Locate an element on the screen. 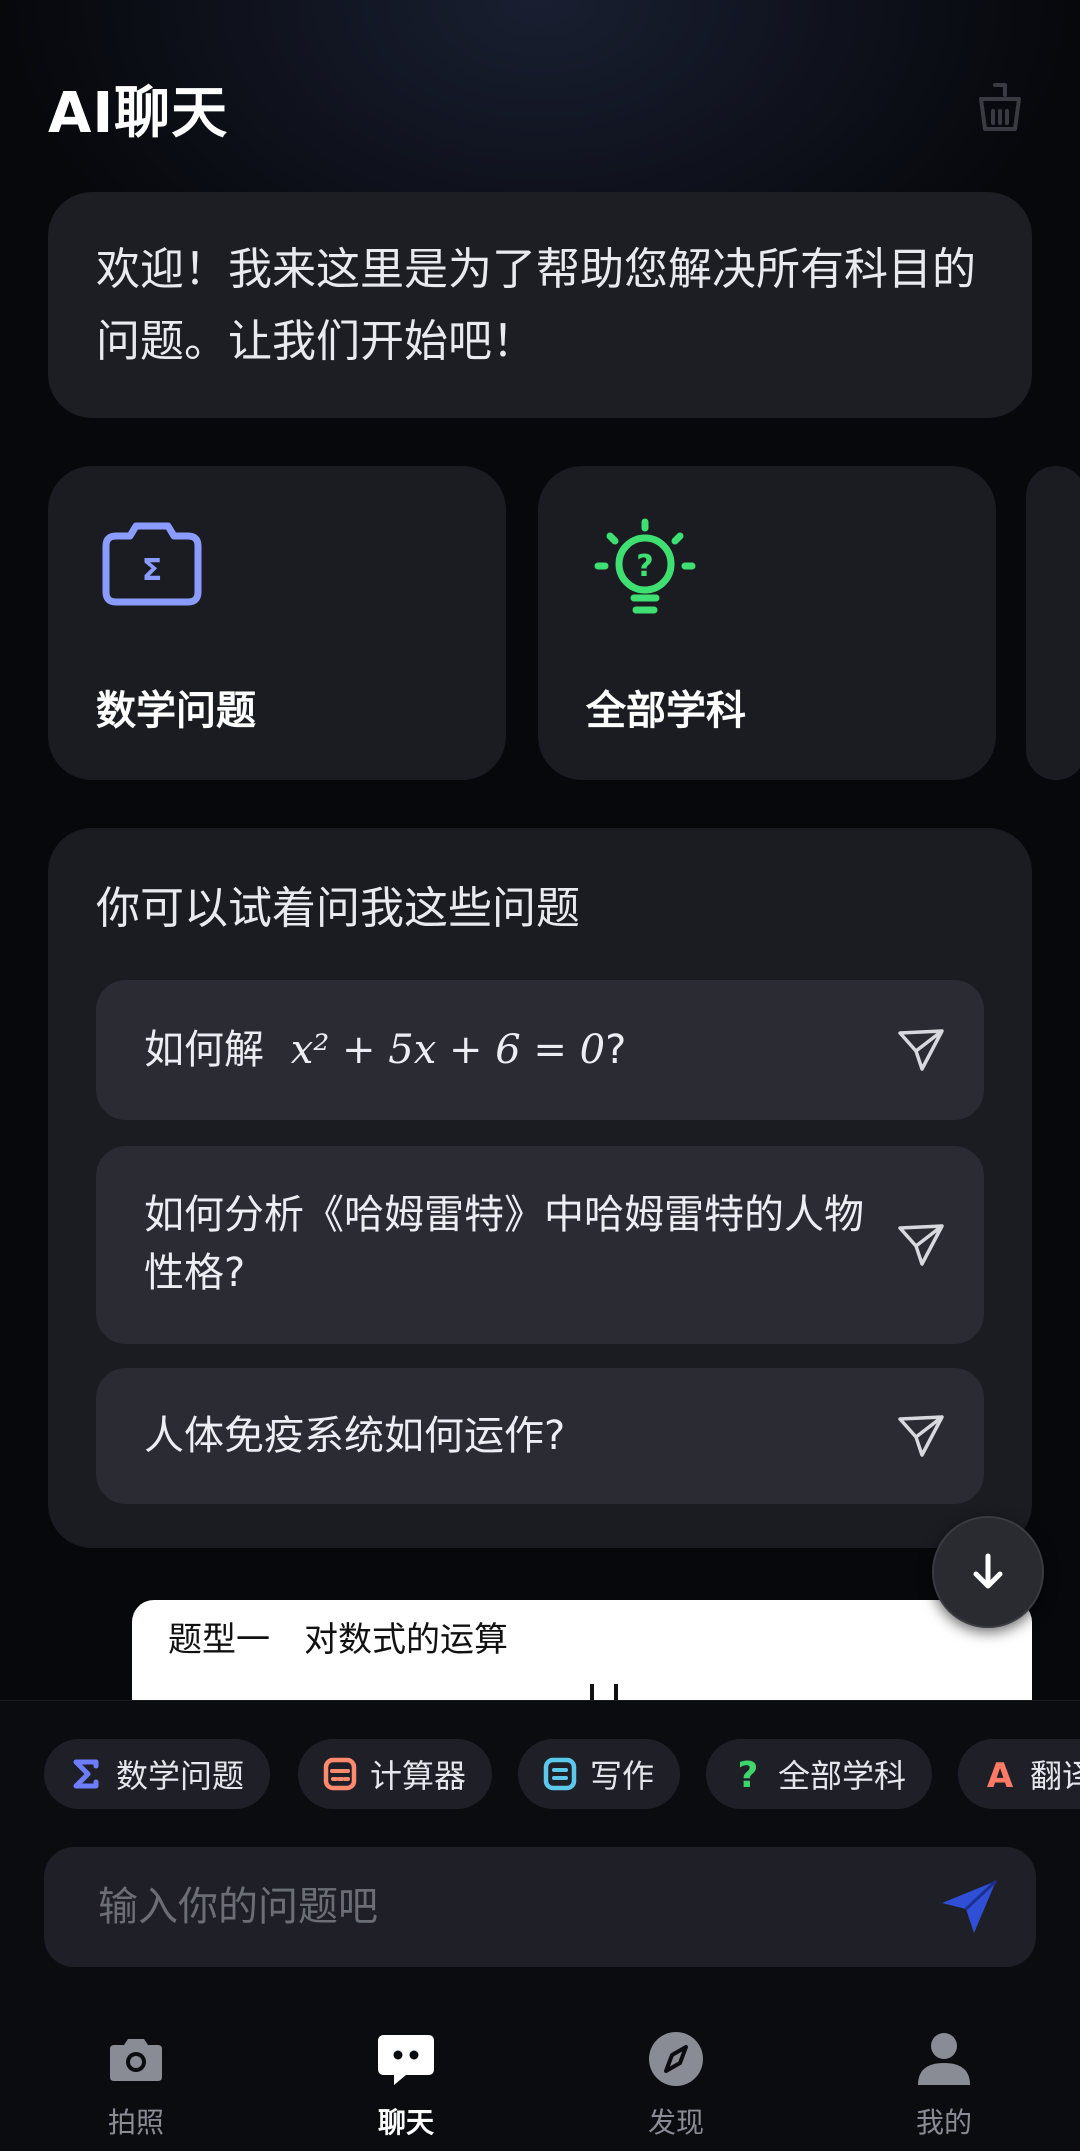 The image size is (1080, 2151). chip-math: 数学问题 is located at coordinates (157, 1774).